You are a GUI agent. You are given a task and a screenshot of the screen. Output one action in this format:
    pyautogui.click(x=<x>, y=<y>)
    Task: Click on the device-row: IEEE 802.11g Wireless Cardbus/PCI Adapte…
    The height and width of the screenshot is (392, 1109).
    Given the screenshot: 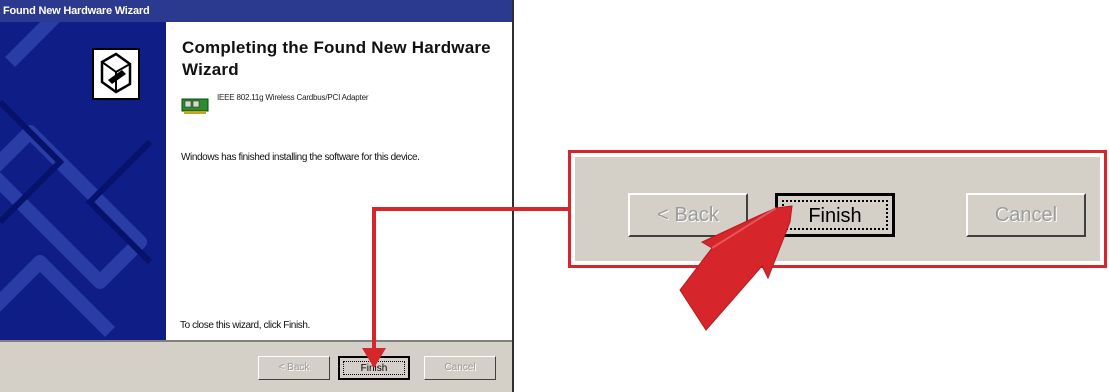 What is the action you would take?
    pyautogui.click(x=341, y=106)
    